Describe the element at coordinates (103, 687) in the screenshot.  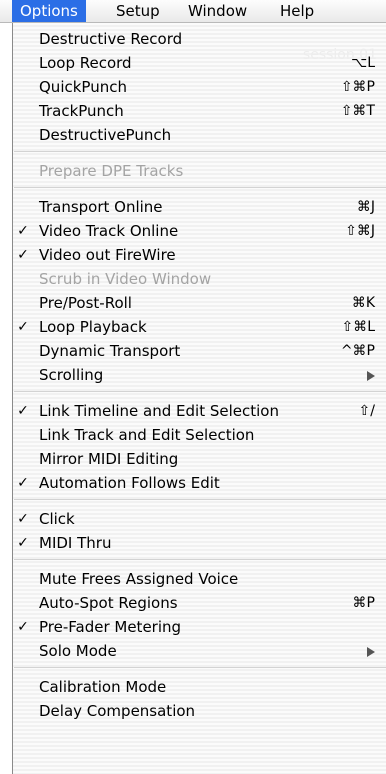
I see `menu-item-label: Calibration Mode` at that location.